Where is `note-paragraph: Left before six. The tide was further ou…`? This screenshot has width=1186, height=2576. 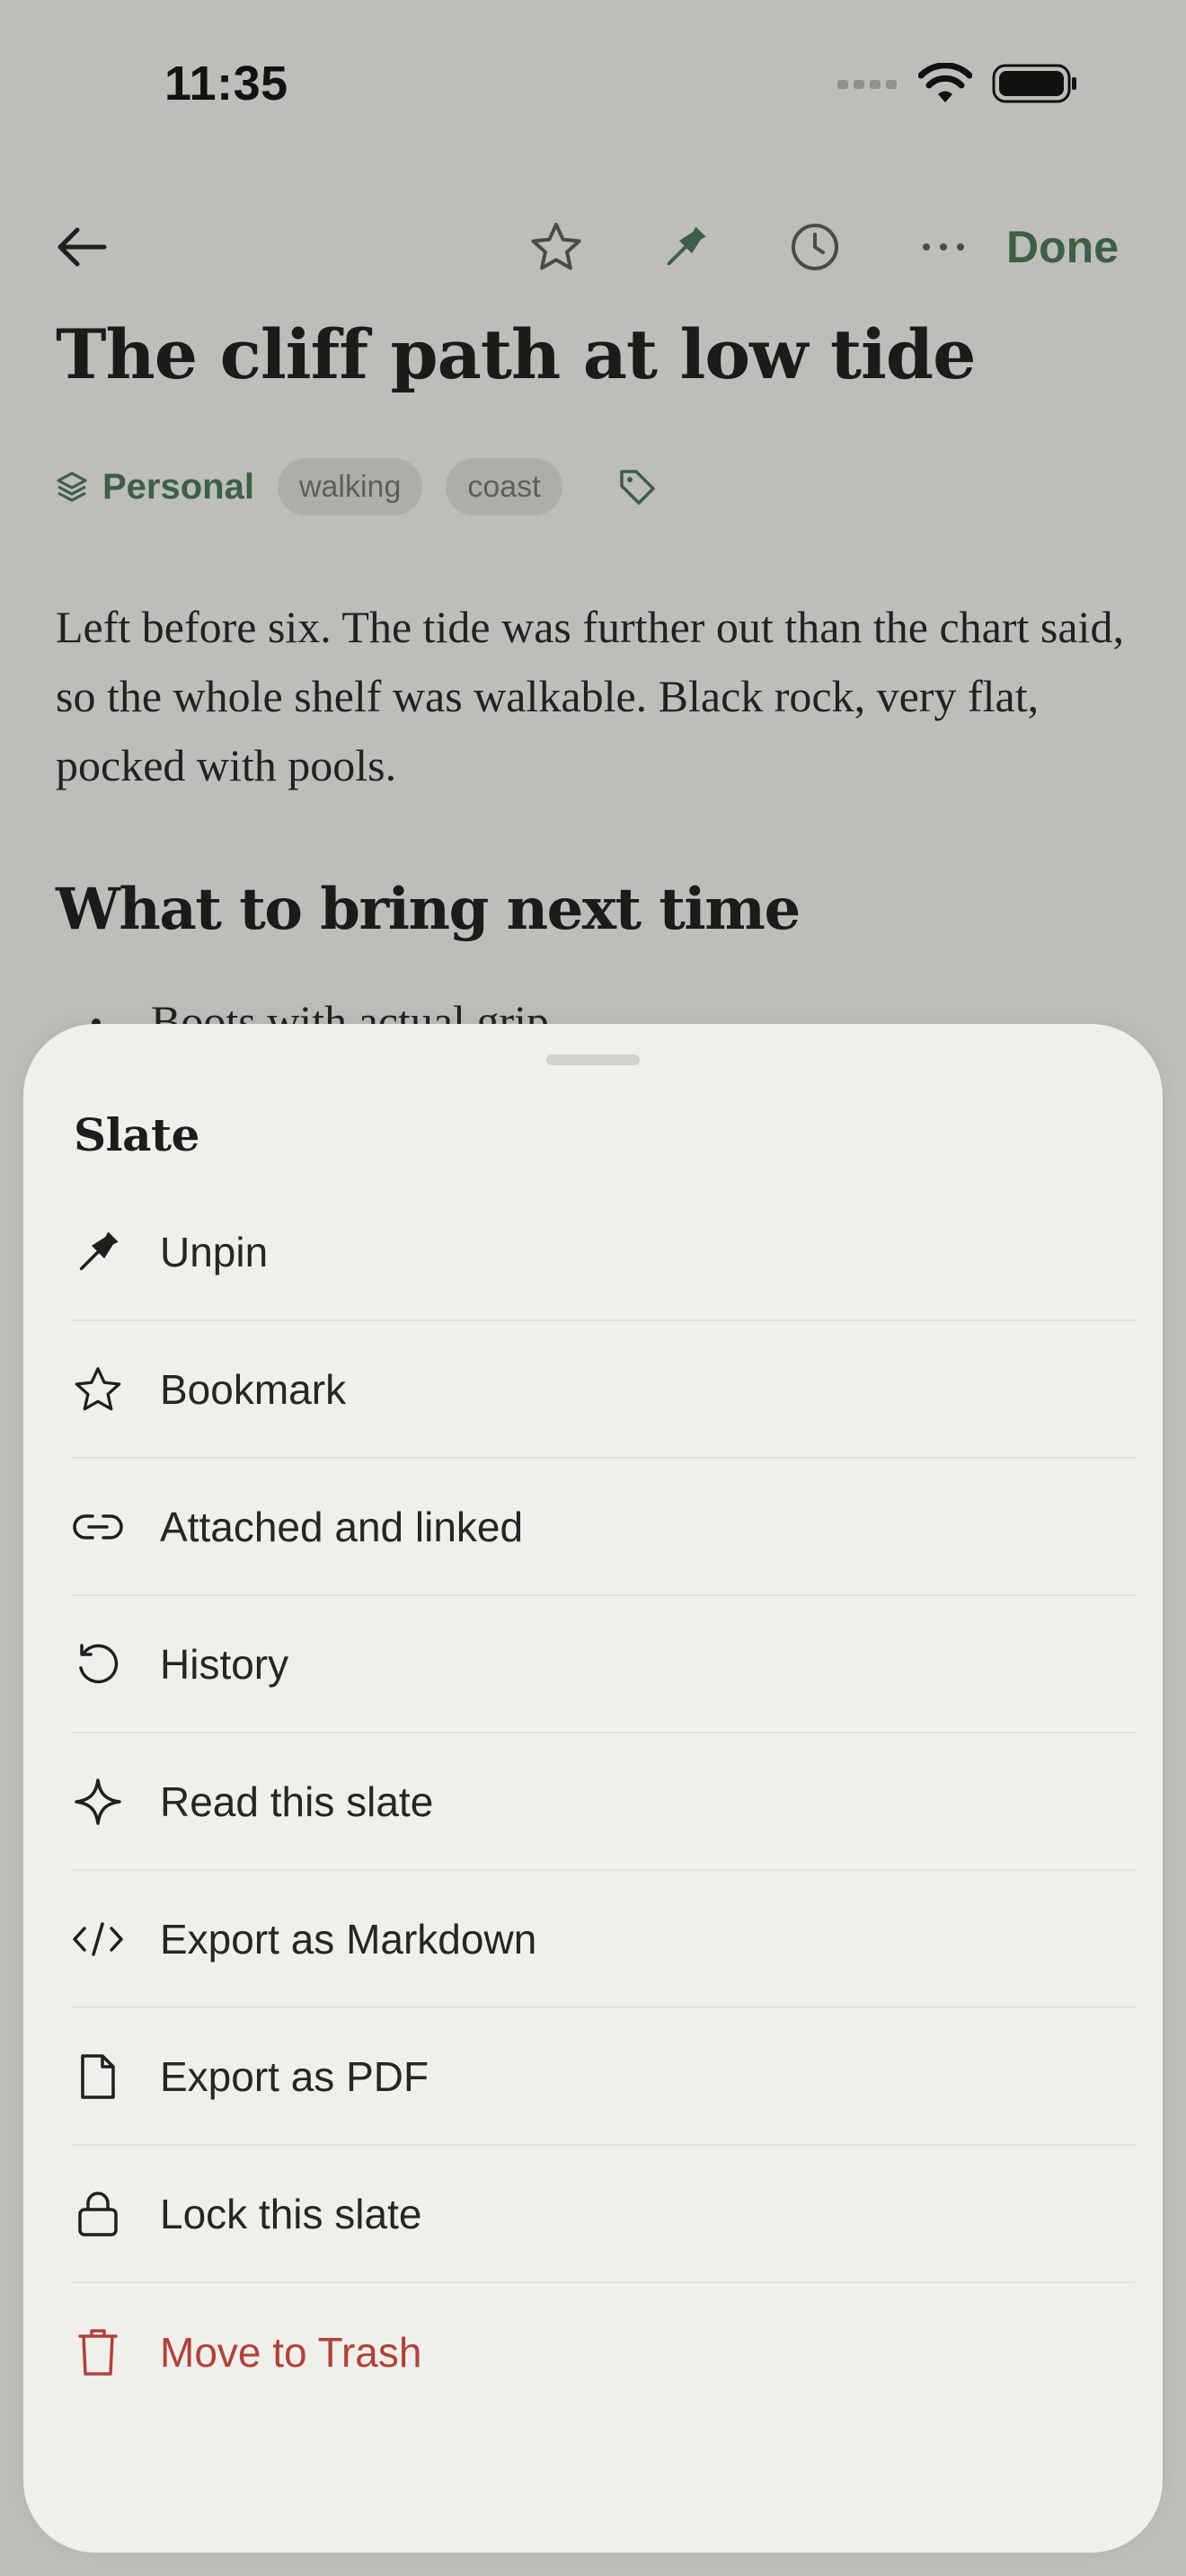
note-paragraph: Left before six. The tide was further ou… is located at coordinates (595, 696).